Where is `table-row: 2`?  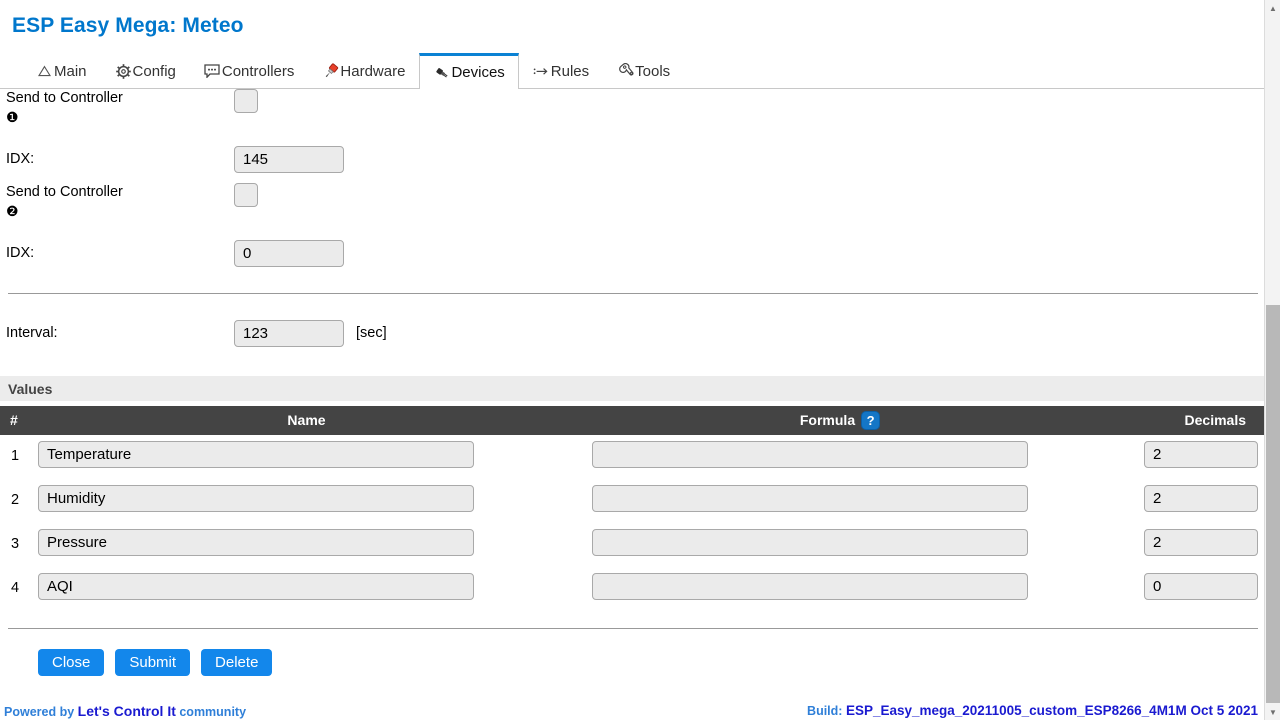
table-row: 2 is located at coordinates (632, 502).